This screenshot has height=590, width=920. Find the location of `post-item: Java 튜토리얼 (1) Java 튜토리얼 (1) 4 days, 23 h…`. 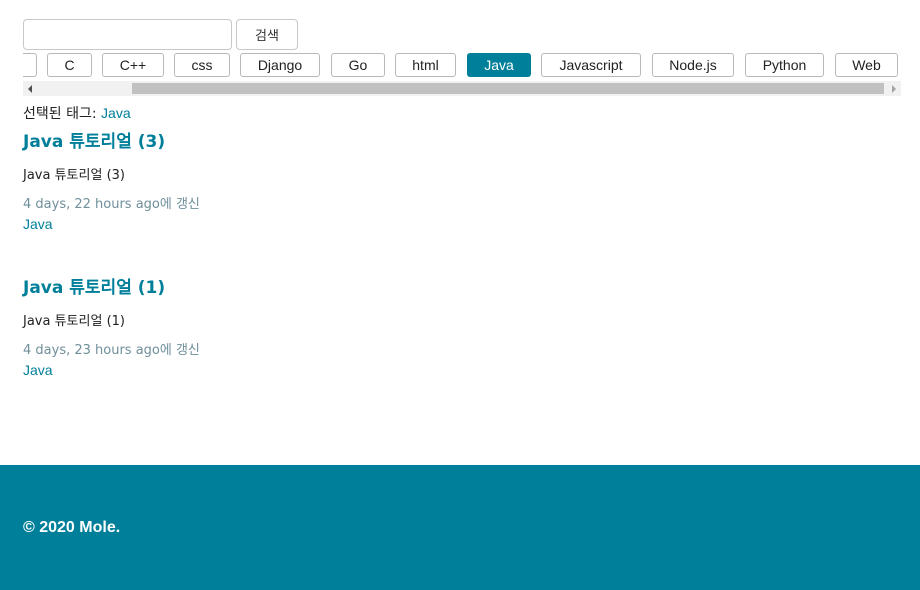

post-item: Java 튜토리얼 (1) Java 튜토리얼 (1) 4 days, 23 h… is located at coordinates (111, 325).